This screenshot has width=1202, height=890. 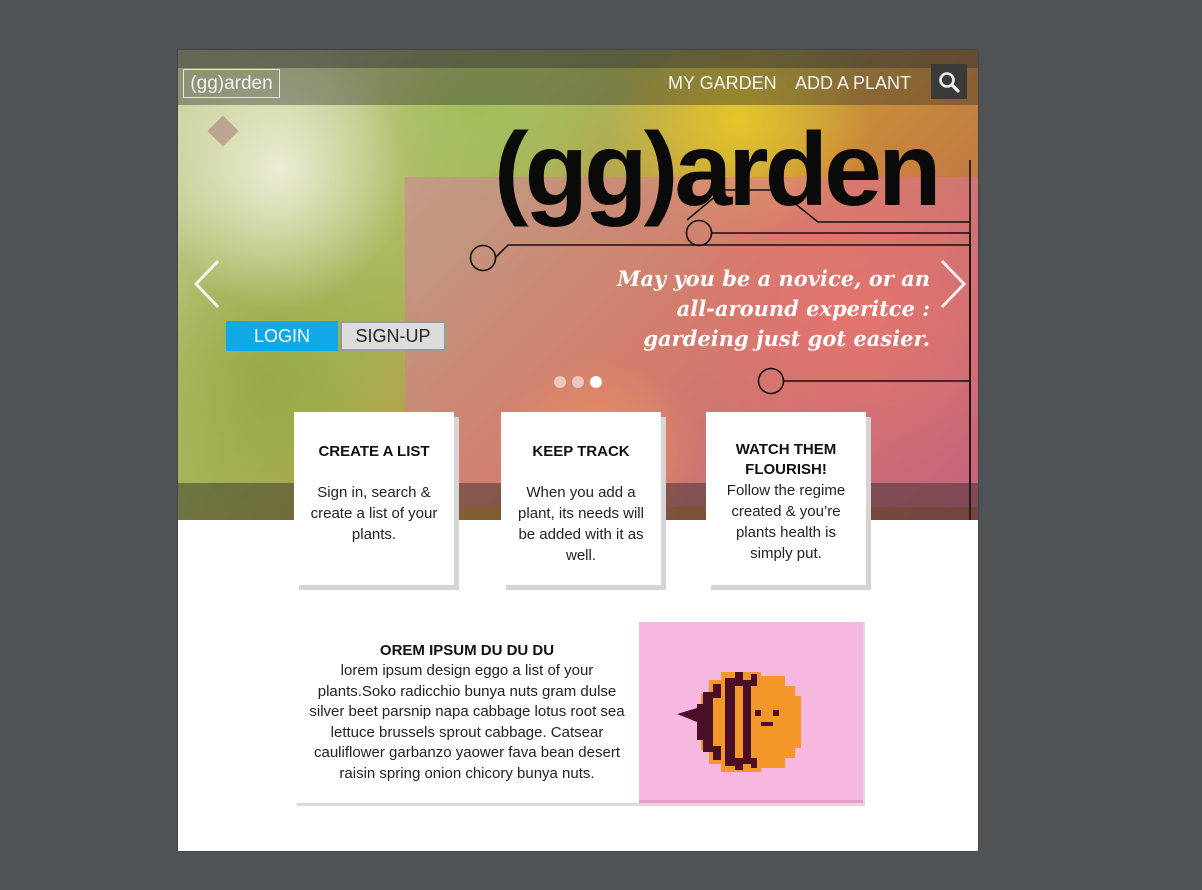 What do you see at coordinates (206, 284) in the screenshot?
I see `chevron-left-icon` at bounding box center [206, 284].